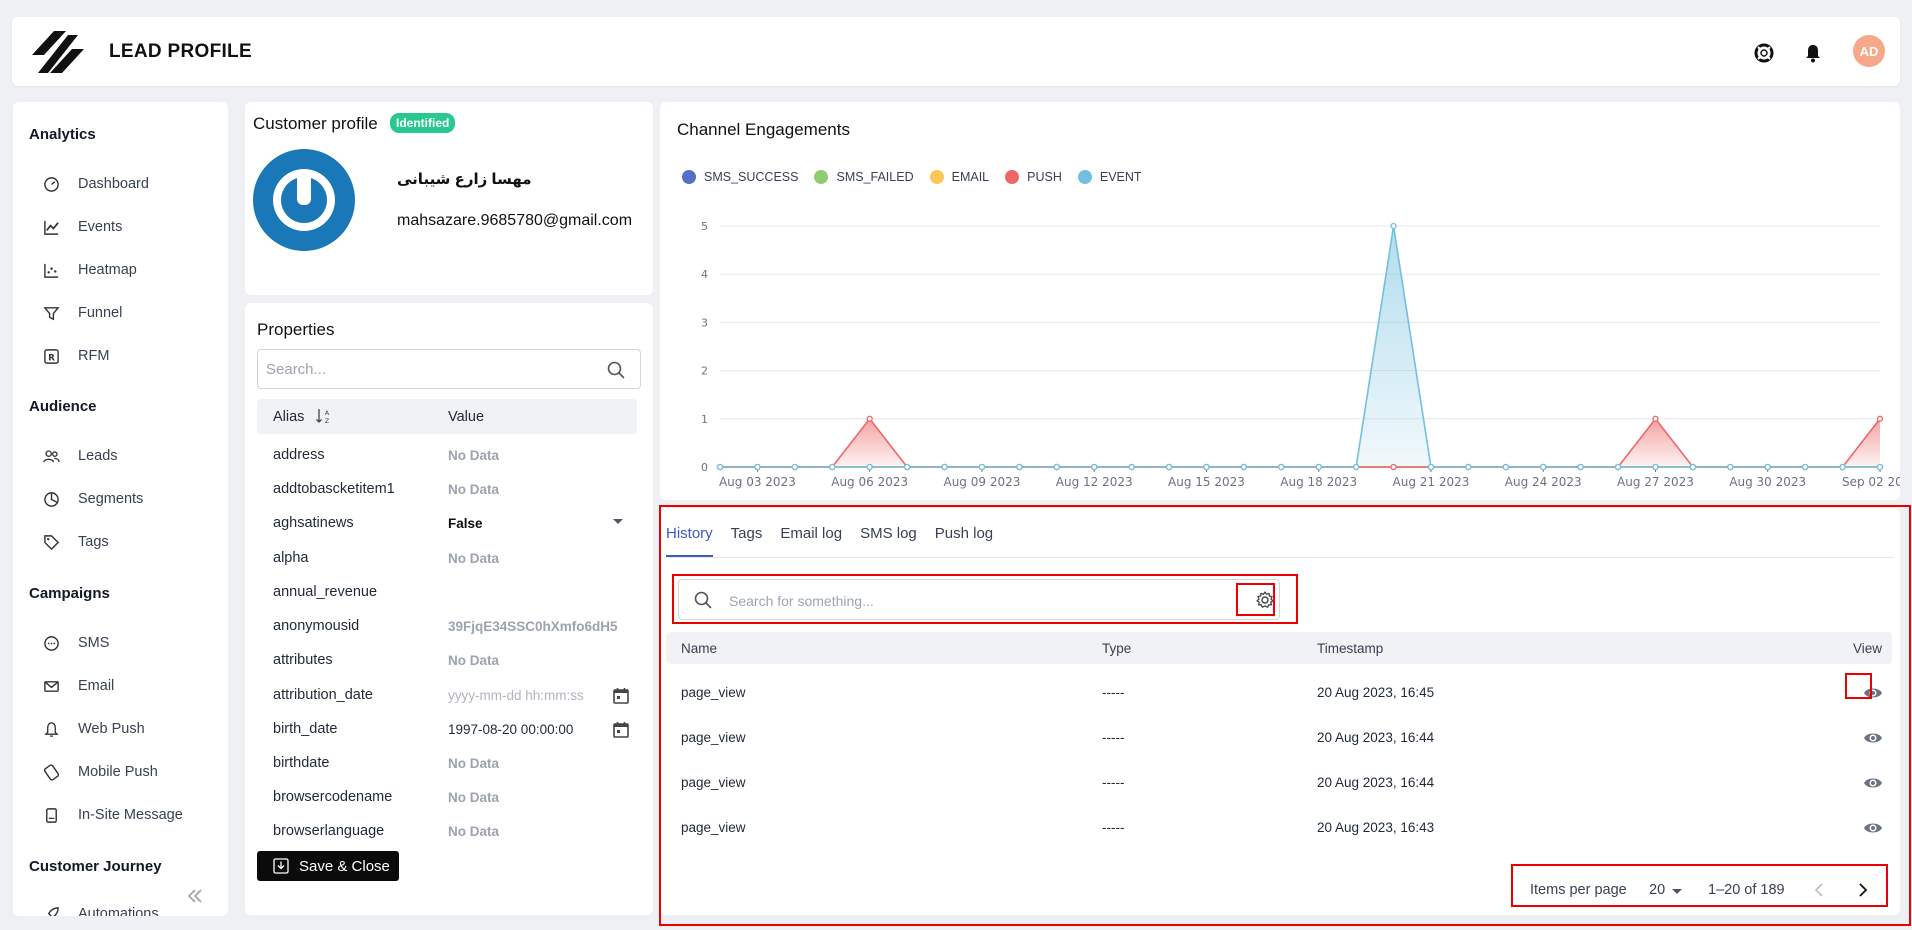  I want to click on history-tabs: History Tags Email log SMS log Push log, so click(838, 539).